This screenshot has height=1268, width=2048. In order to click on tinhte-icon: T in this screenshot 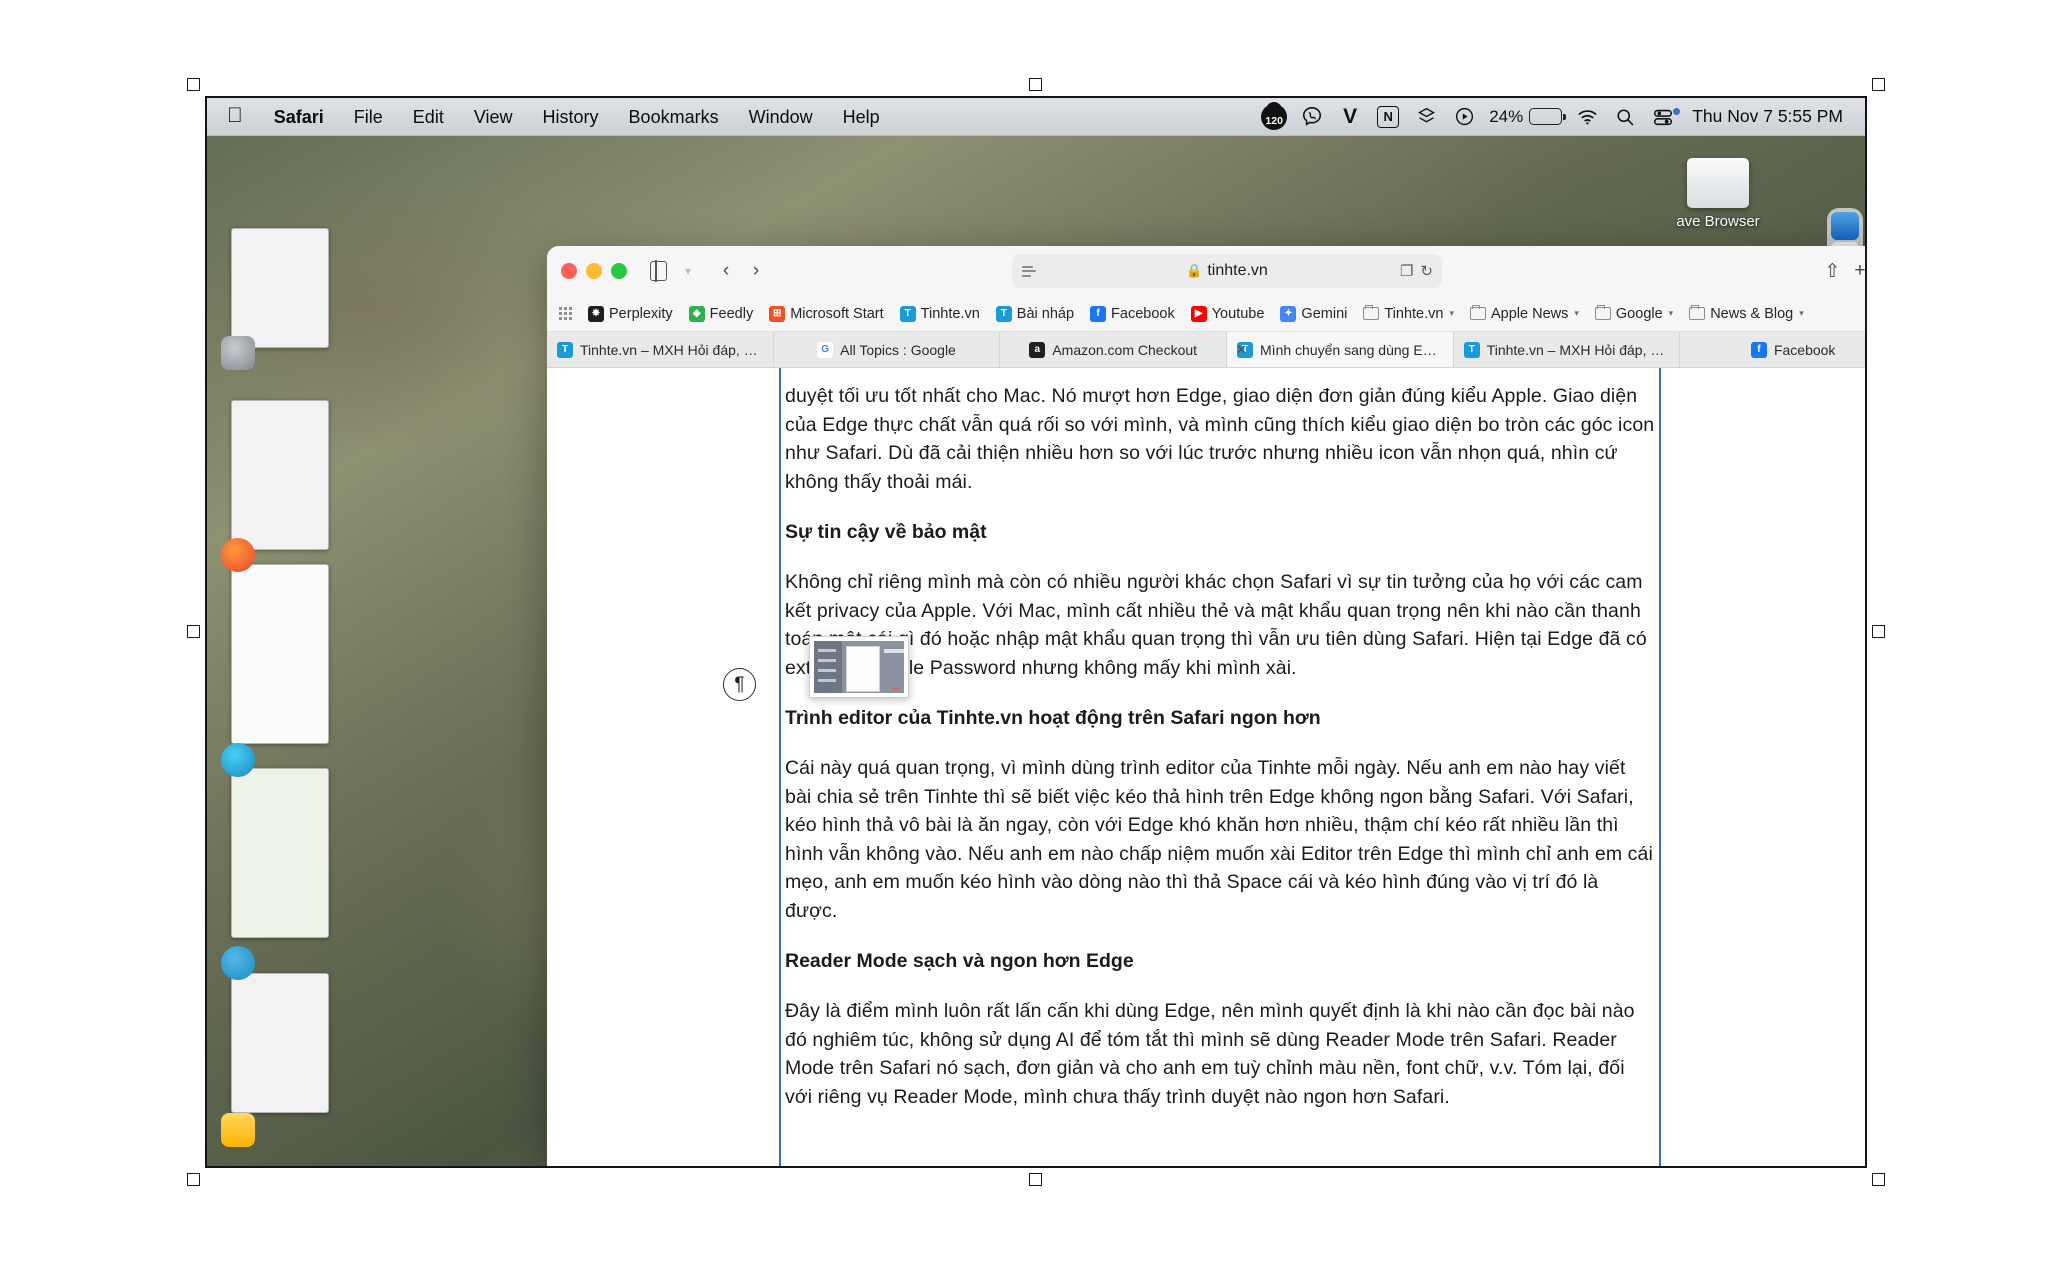, I will do `click(1471, 349)`.